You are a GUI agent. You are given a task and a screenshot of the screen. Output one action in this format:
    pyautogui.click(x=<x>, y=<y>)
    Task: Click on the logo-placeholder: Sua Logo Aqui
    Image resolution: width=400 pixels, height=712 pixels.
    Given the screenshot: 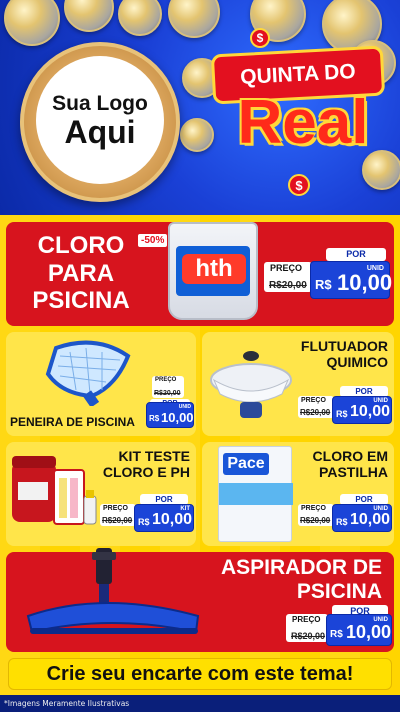 What is the action you would take?
    pyautogui.click(x=100, y=120)
    